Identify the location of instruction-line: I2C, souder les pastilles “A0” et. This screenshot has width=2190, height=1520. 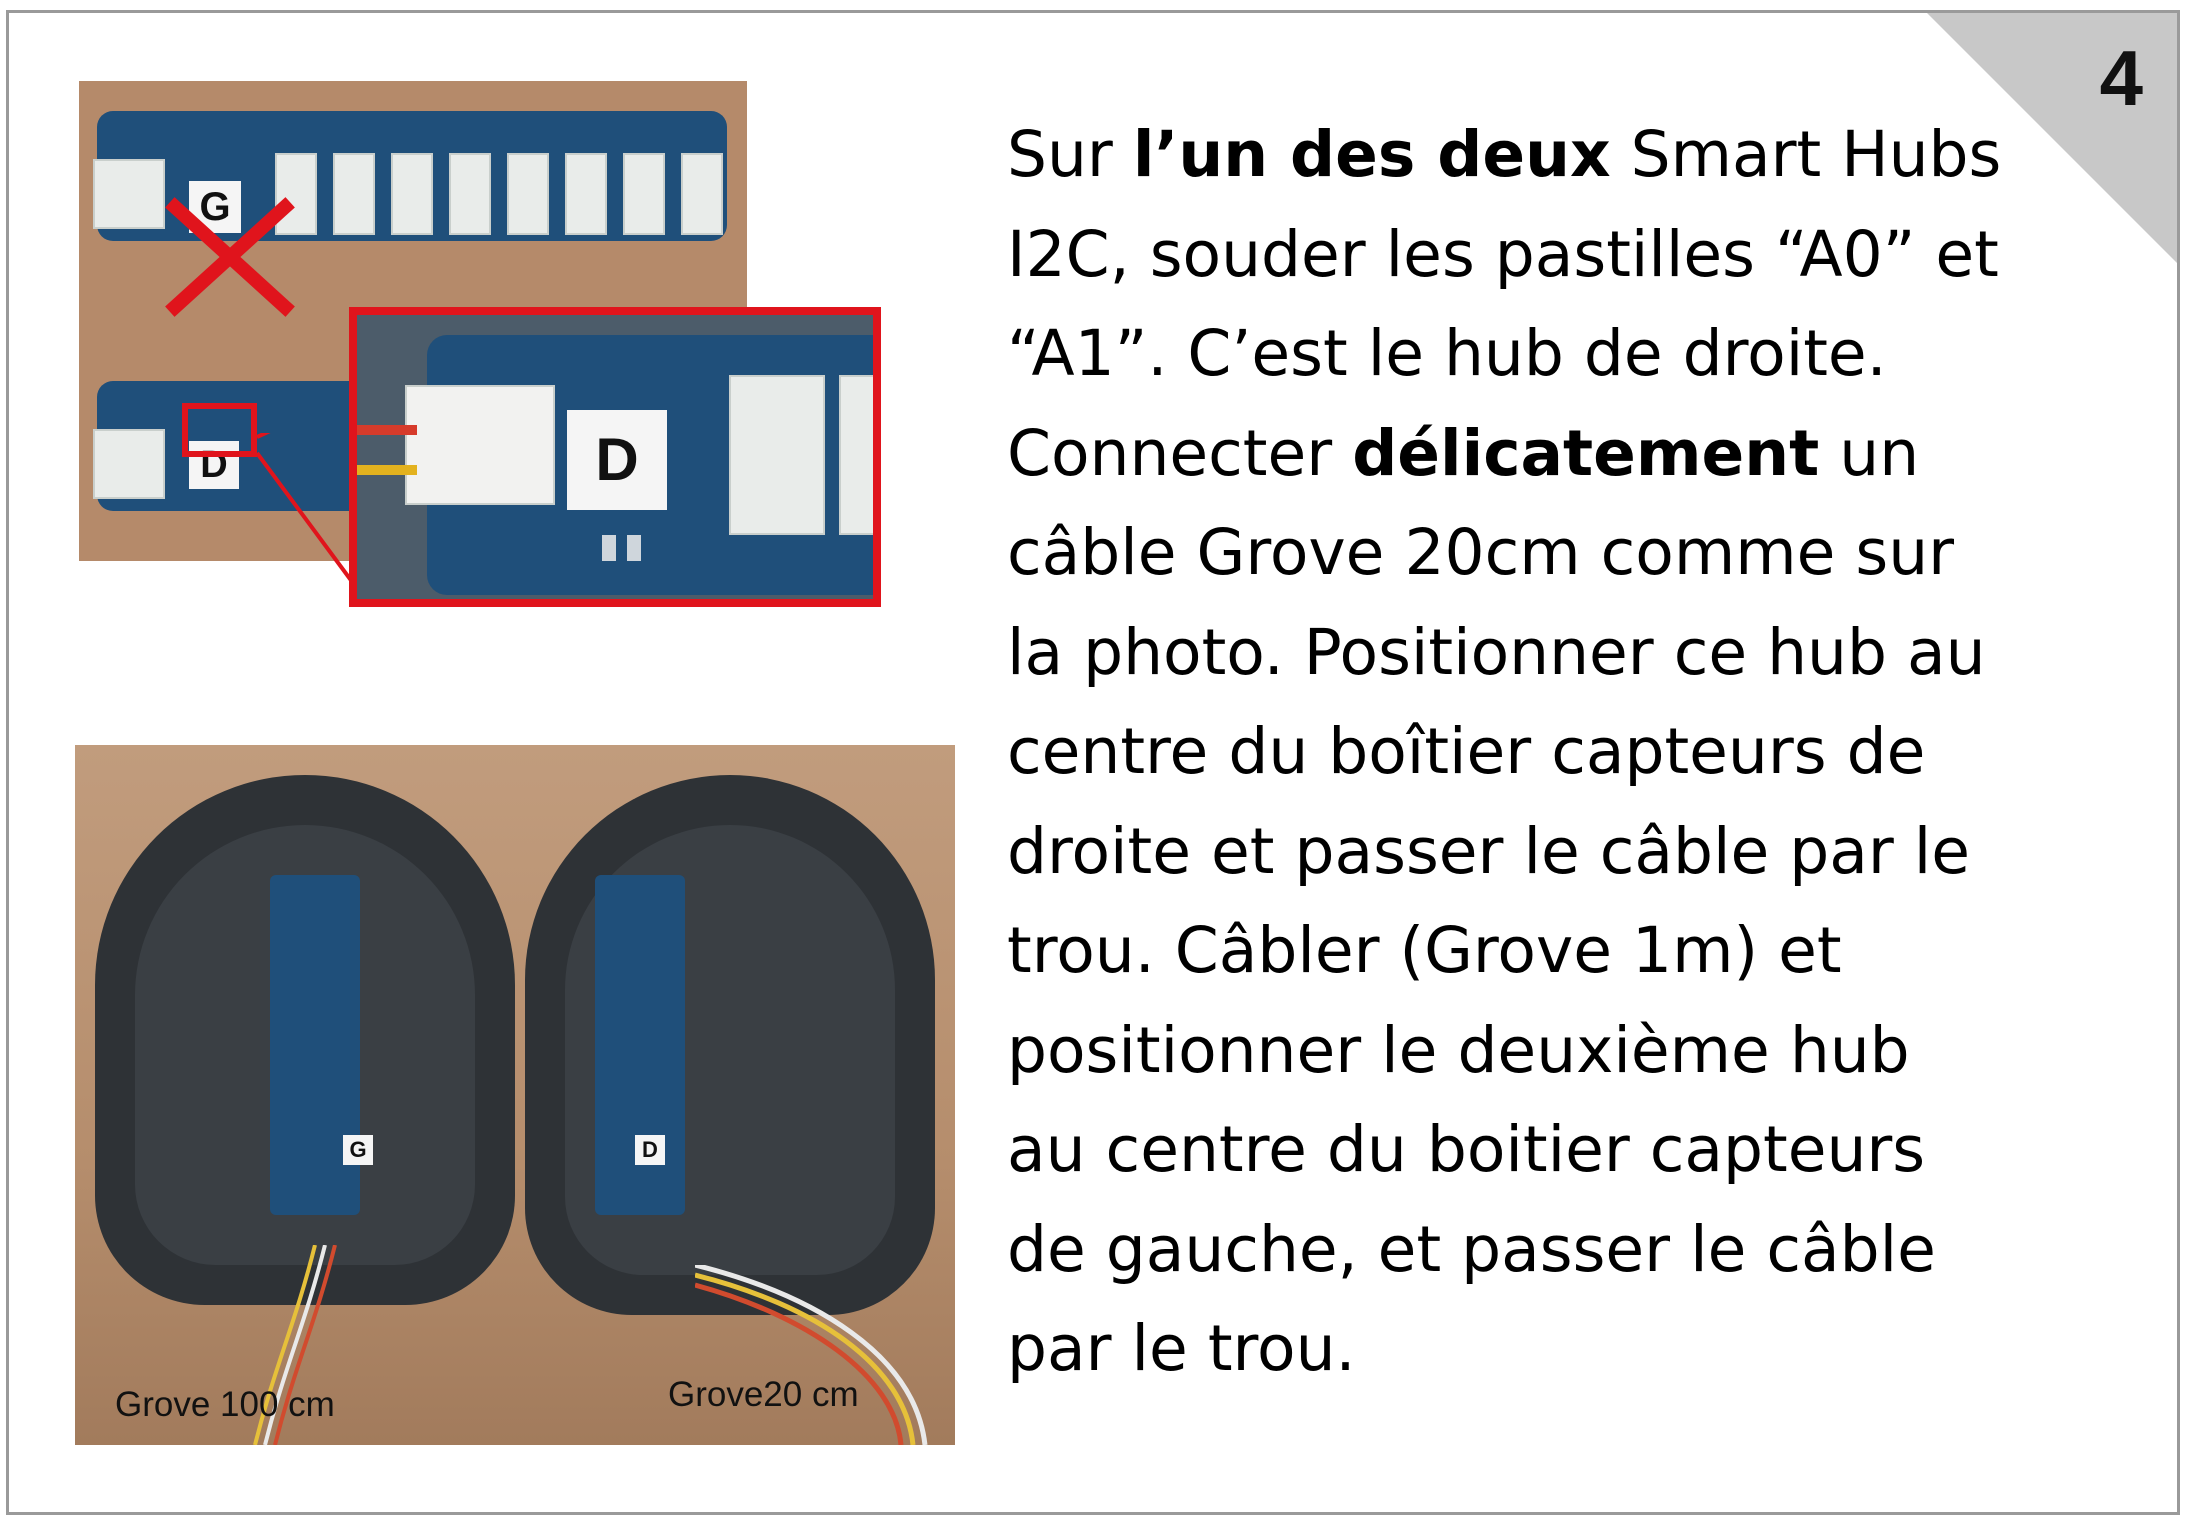
(1567, 255).